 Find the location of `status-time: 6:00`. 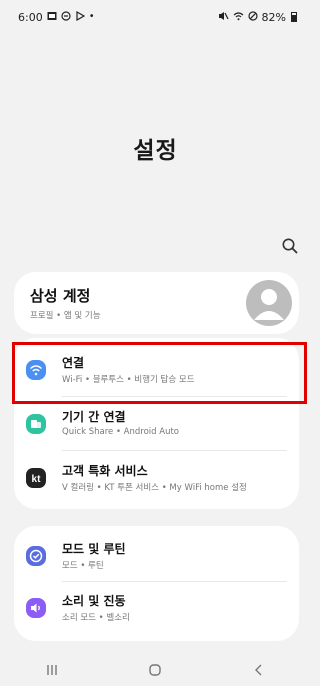

status-time: 6:00 is located at coordinates (30, 17).